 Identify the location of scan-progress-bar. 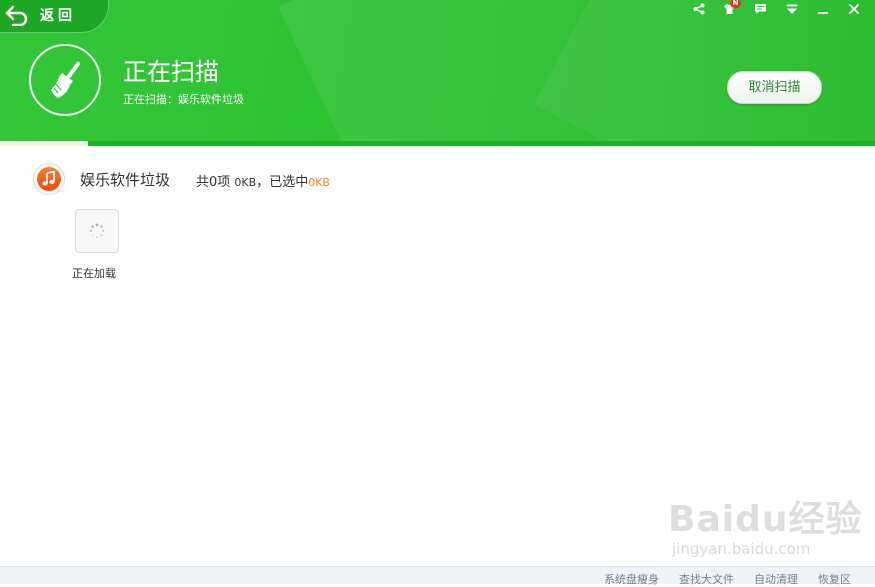
(437, 143).